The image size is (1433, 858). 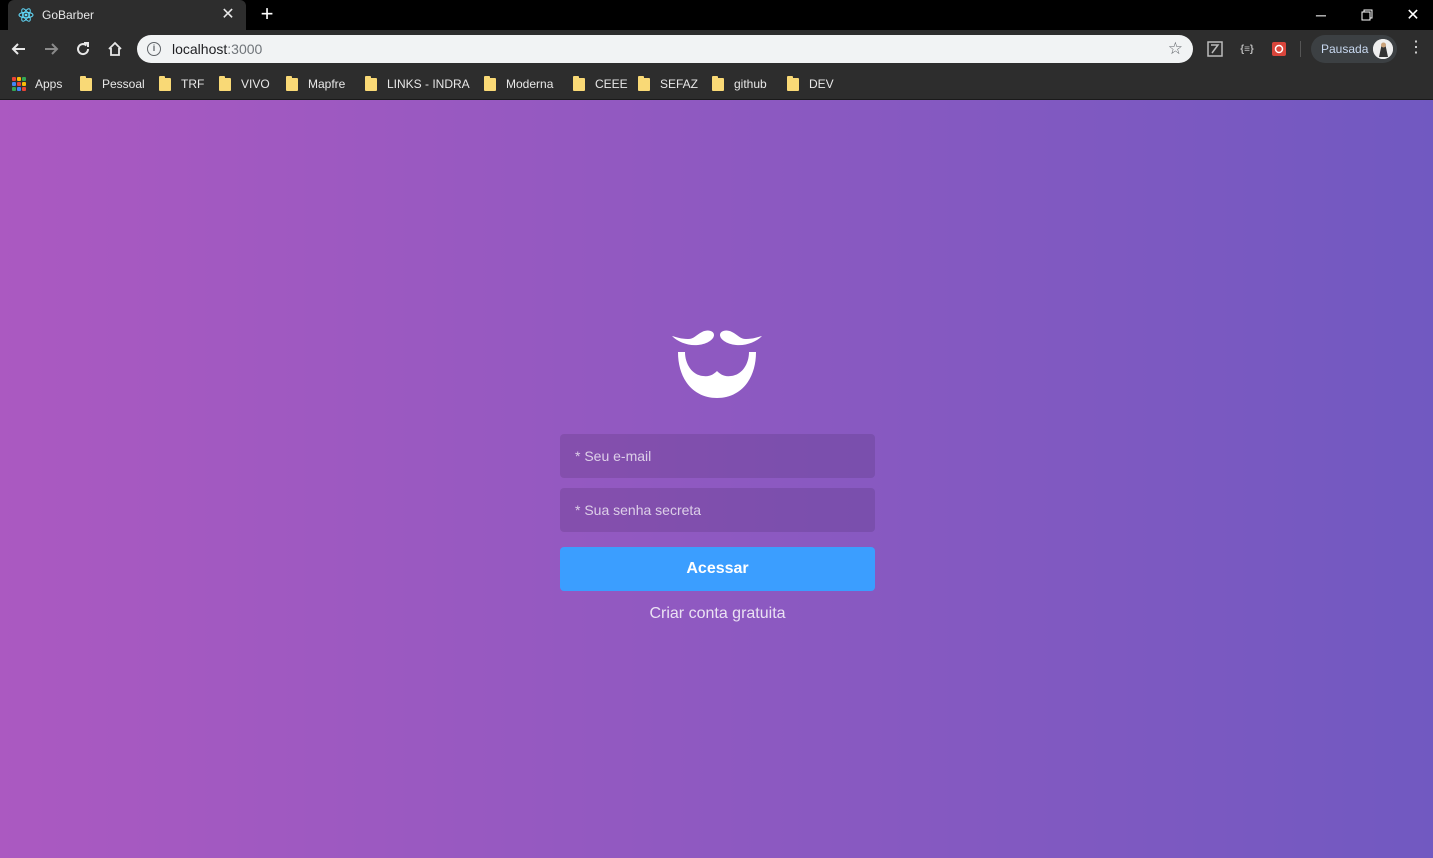 I want to click on bookmark-folder: DEV, so click(x=810, y=84).